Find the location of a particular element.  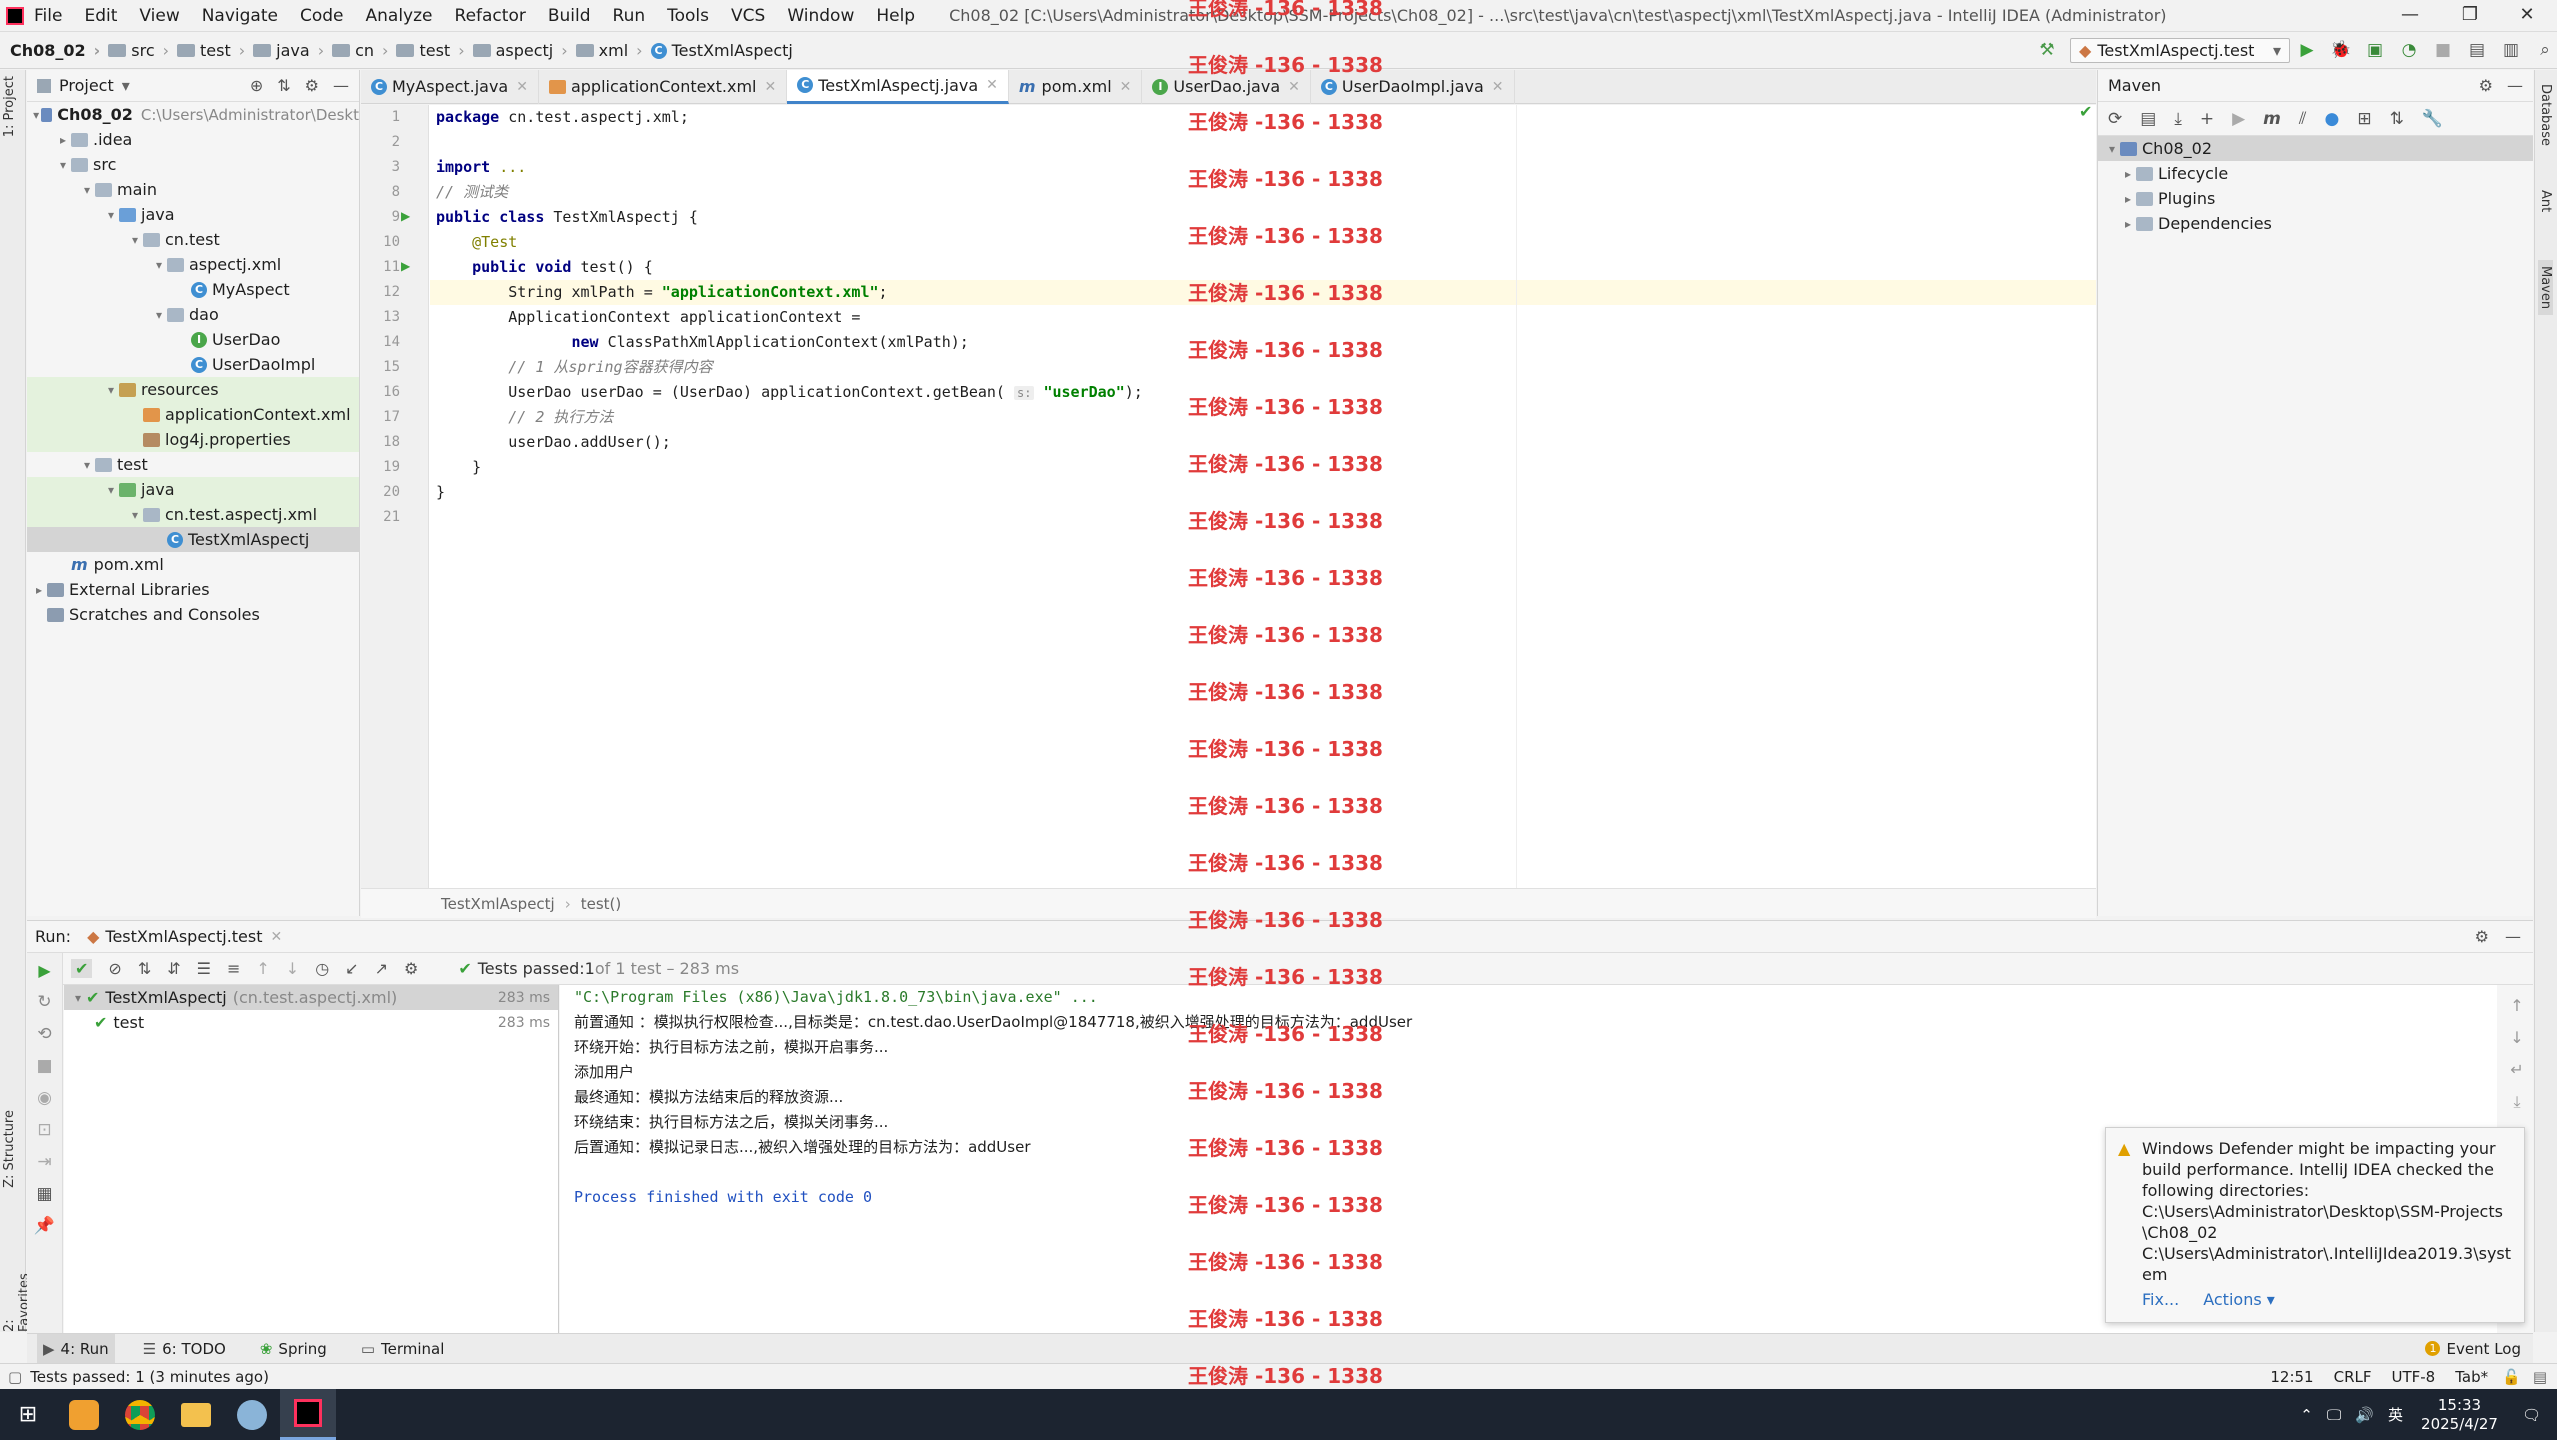

project-tree-item: ▾ test is located at coordinates (193, 464).